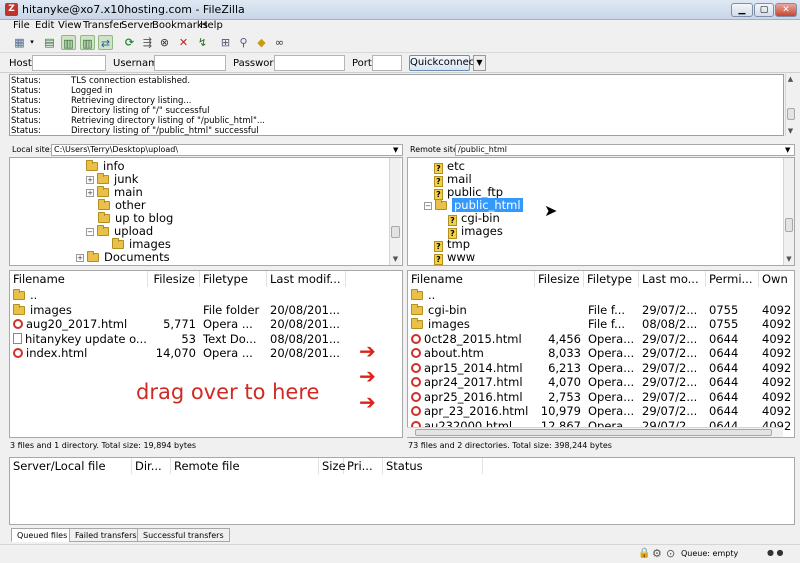 The image size is (800, 563). Describe the element at coordinates (279, 42) in the screenshot. I see `search-files-icon: ∞` at that location.